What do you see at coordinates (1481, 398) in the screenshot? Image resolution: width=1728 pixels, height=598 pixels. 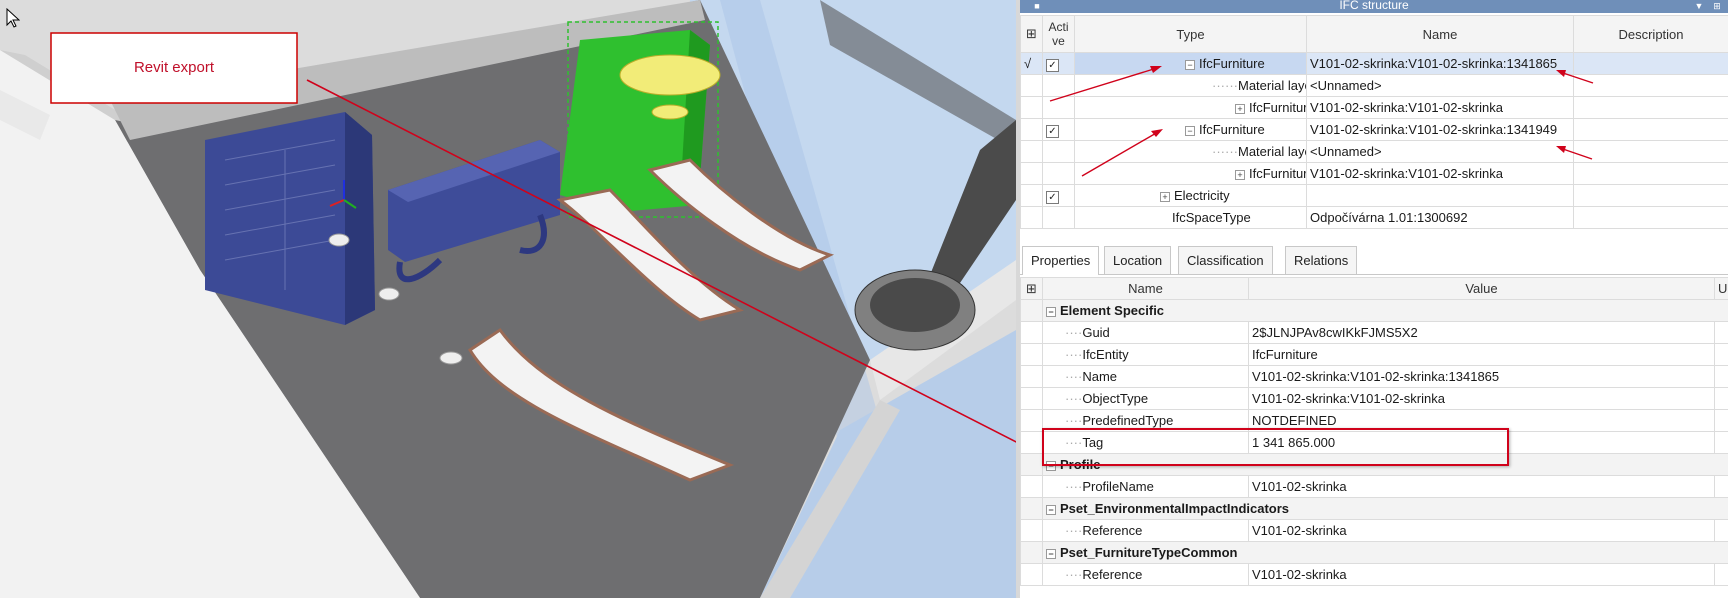 I see `prop-value: V101-02-skrinka:V101-02-skrinka` at bounding box center [1481, 398].